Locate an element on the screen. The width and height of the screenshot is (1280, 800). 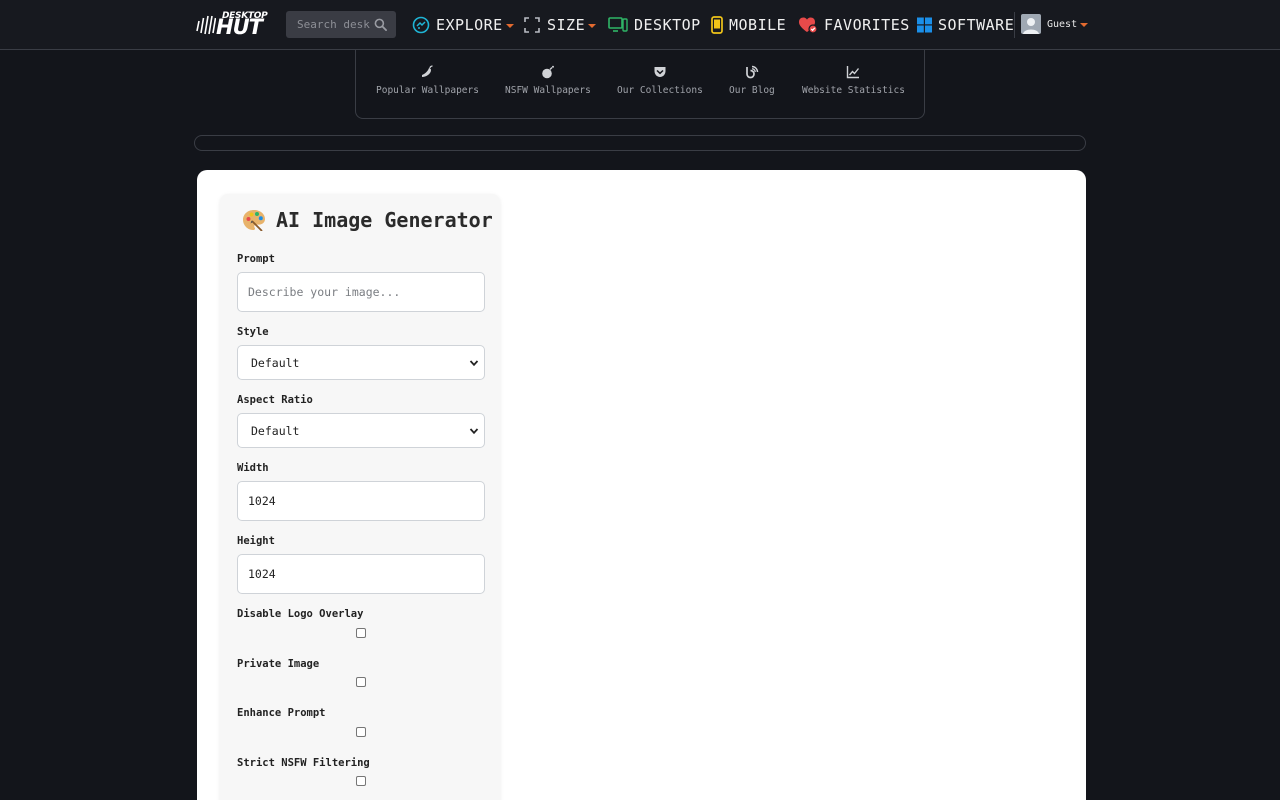
subnav-blog: Our Blog is located at coordinates (752, 80).